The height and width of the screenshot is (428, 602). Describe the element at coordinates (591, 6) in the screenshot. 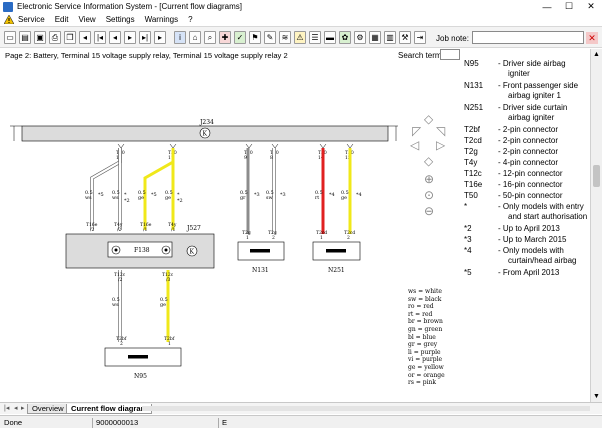

I see `close-button: ✕` at that location.